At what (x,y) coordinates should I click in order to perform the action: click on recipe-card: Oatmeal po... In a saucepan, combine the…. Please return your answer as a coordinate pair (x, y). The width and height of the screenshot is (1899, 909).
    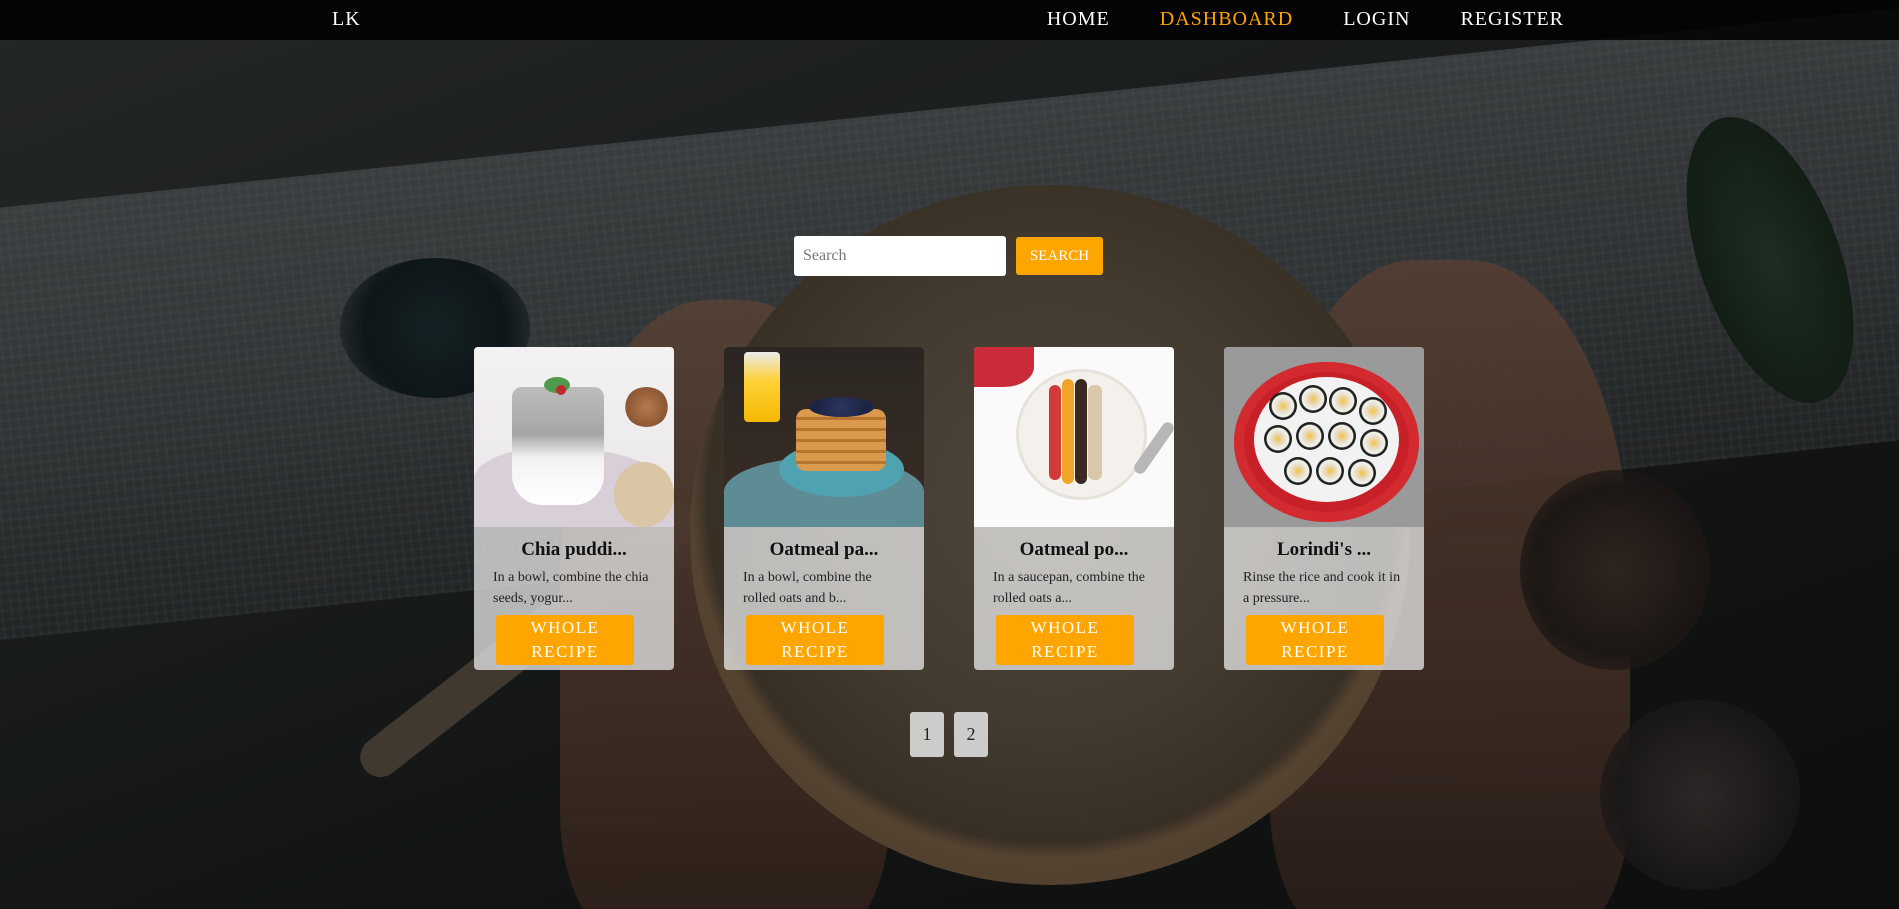
    Looking at the image, I should click on (1074, 508).